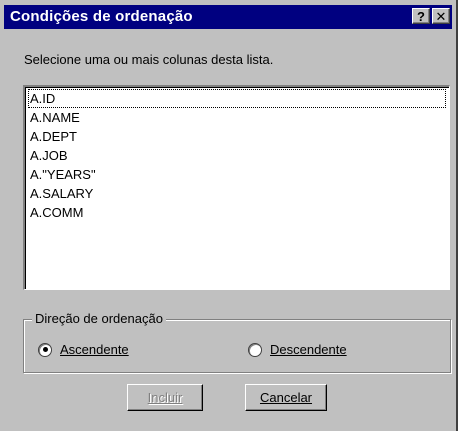 Image resolution: width=460 pixels, height=431 pixels. I want to click on list-item: A."YEARS", so click(237, 174).